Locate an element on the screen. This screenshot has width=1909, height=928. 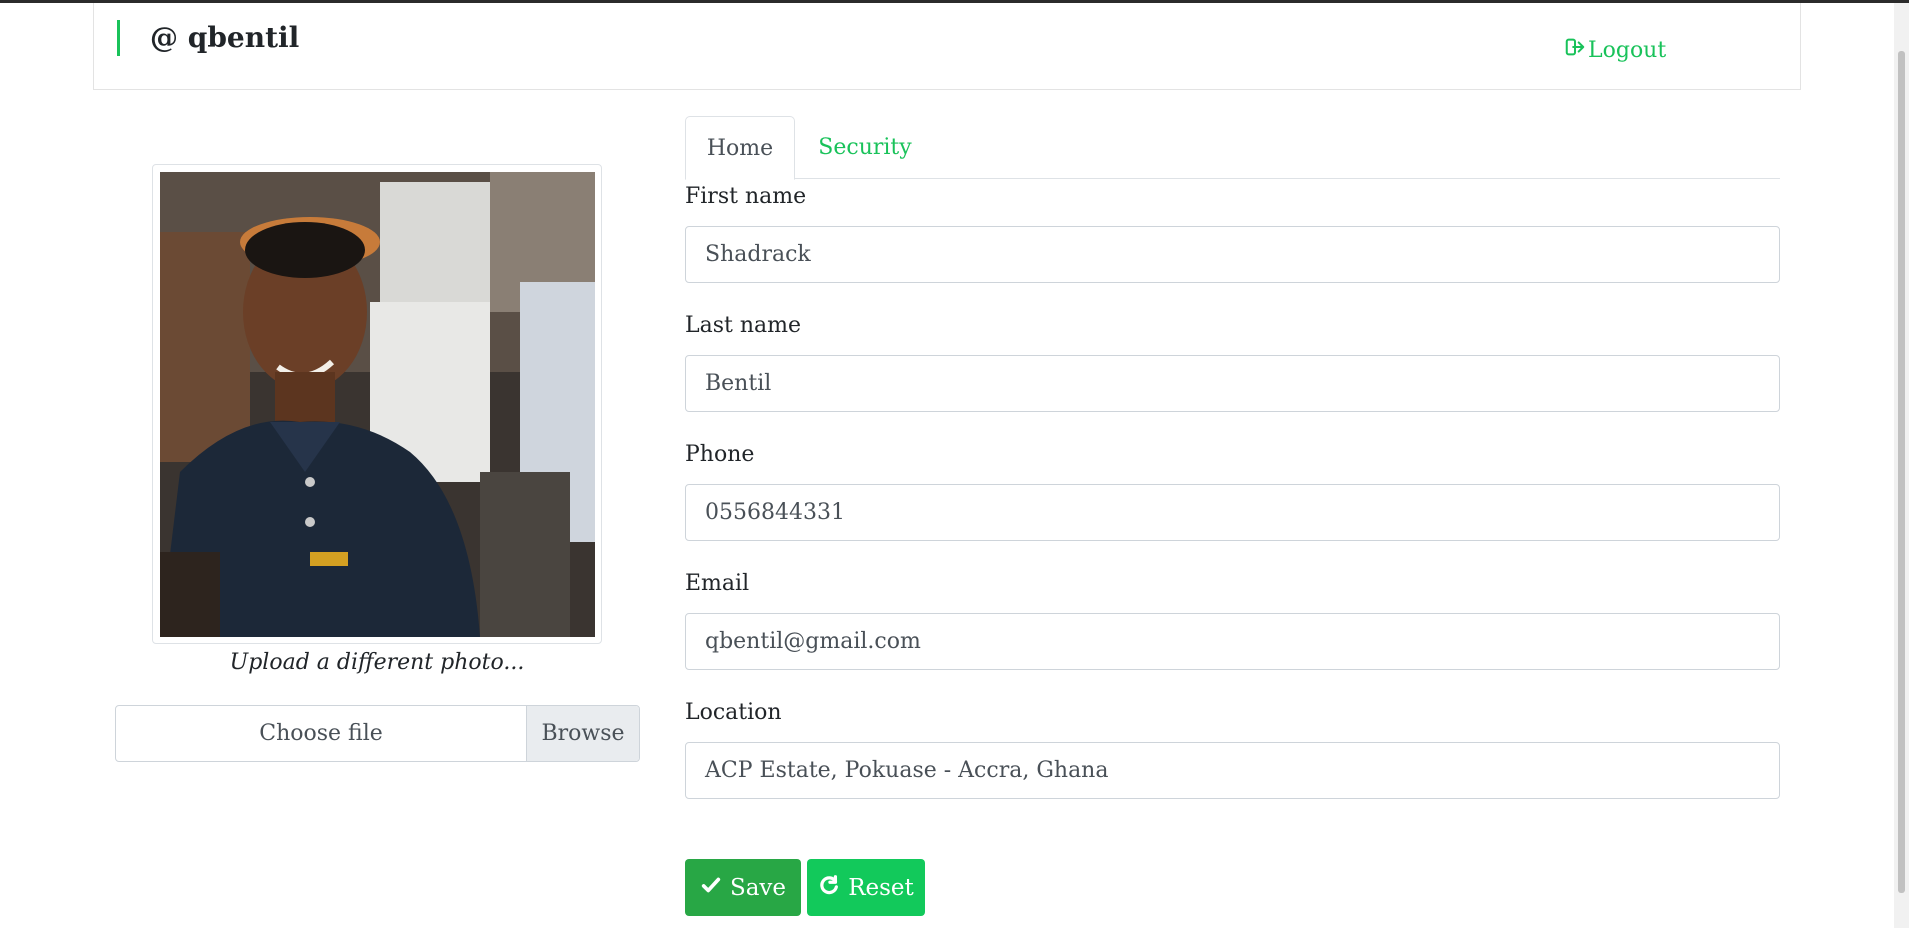
header-accent-bar is located at coordinates (118, 38).